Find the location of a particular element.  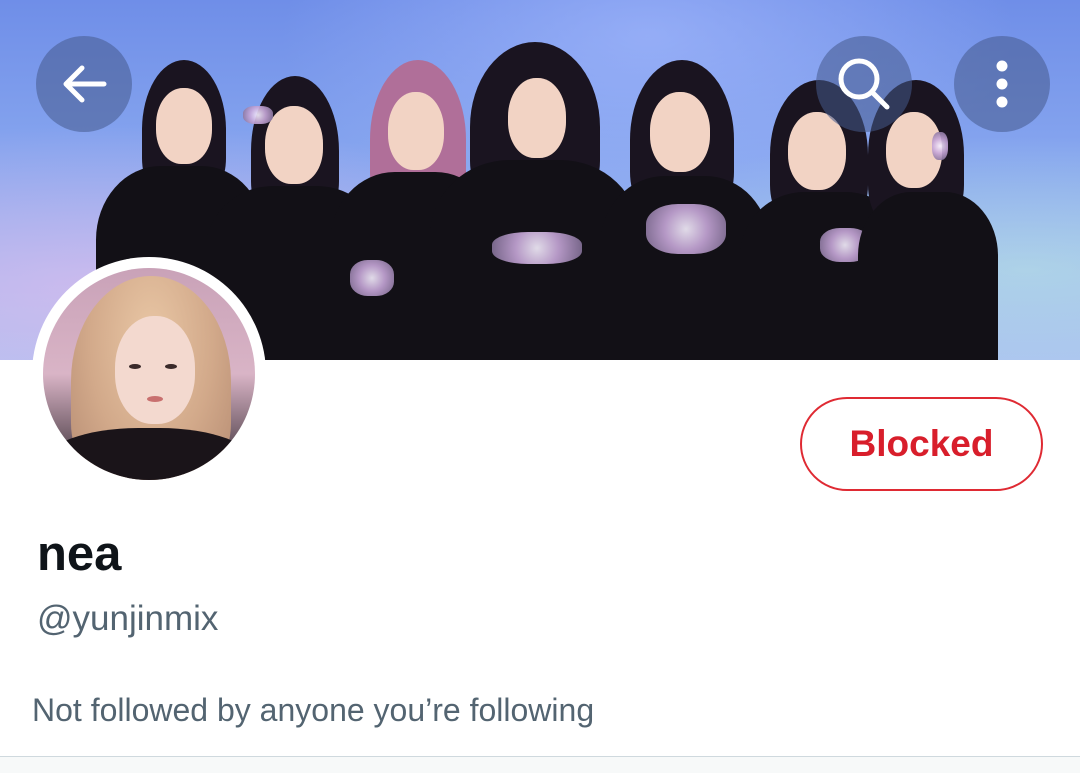

profile-avatar is located at coordinates (149, 374).